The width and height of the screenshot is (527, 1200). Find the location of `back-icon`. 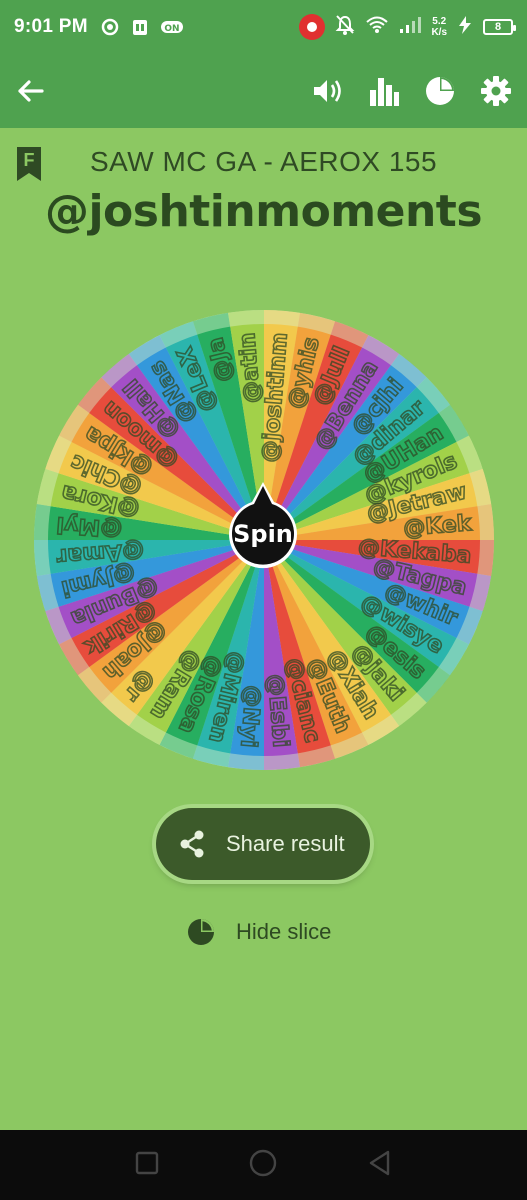

back-icon is located at coordinates (379, 1162).